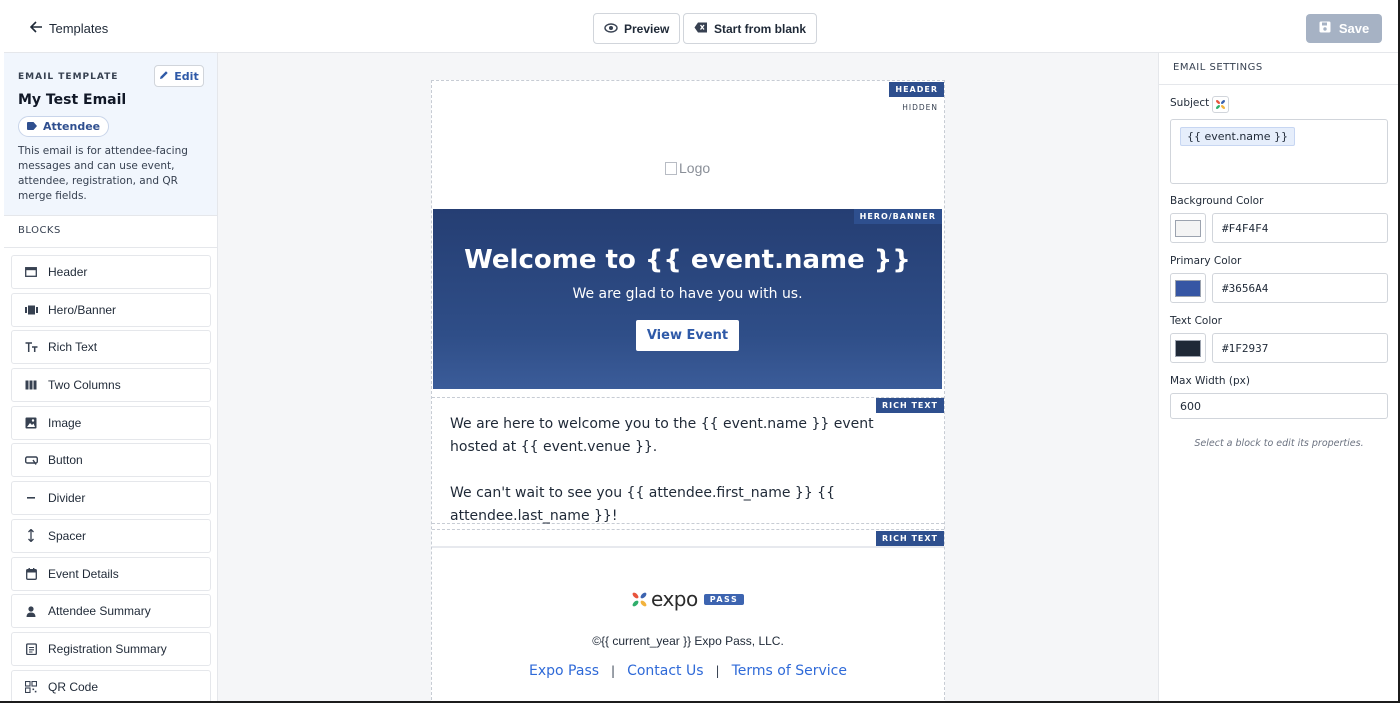 The width and height of the screenshot is (1400, 703). I want to click on block-label: Divider, so click(67, 498).